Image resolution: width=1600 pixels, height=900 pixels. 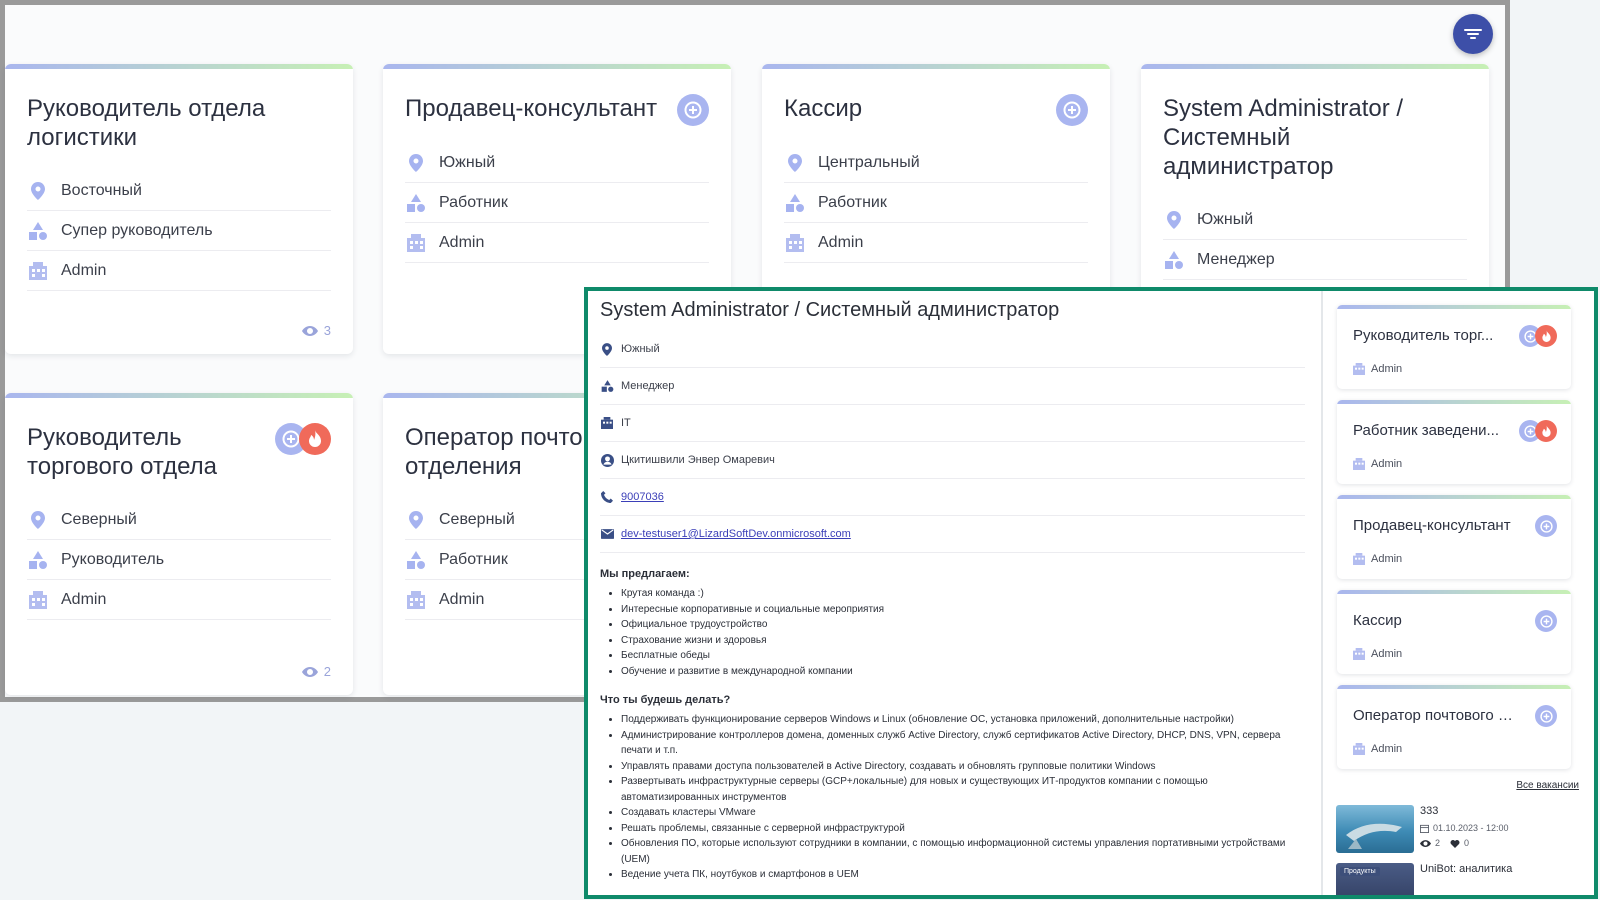 What do you see at coordinates (936, 163) in the screenshot?
I see `region-row: Центральный` at bounding box center [936, 163].